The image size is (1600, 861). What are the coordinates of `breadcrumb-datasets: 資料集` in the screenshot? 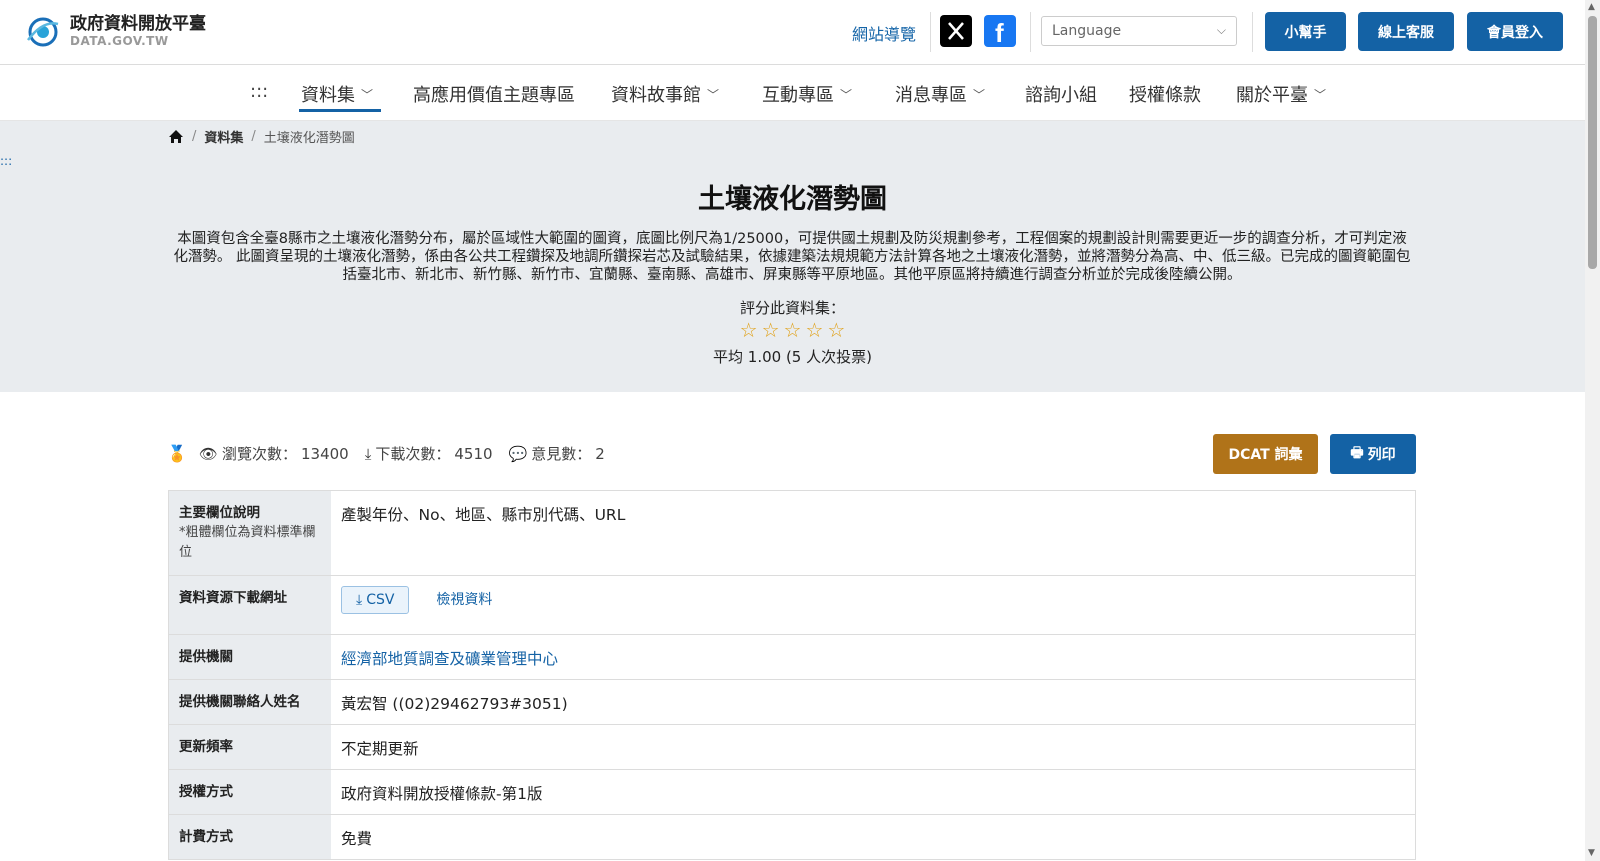 It's located at (223, 136).